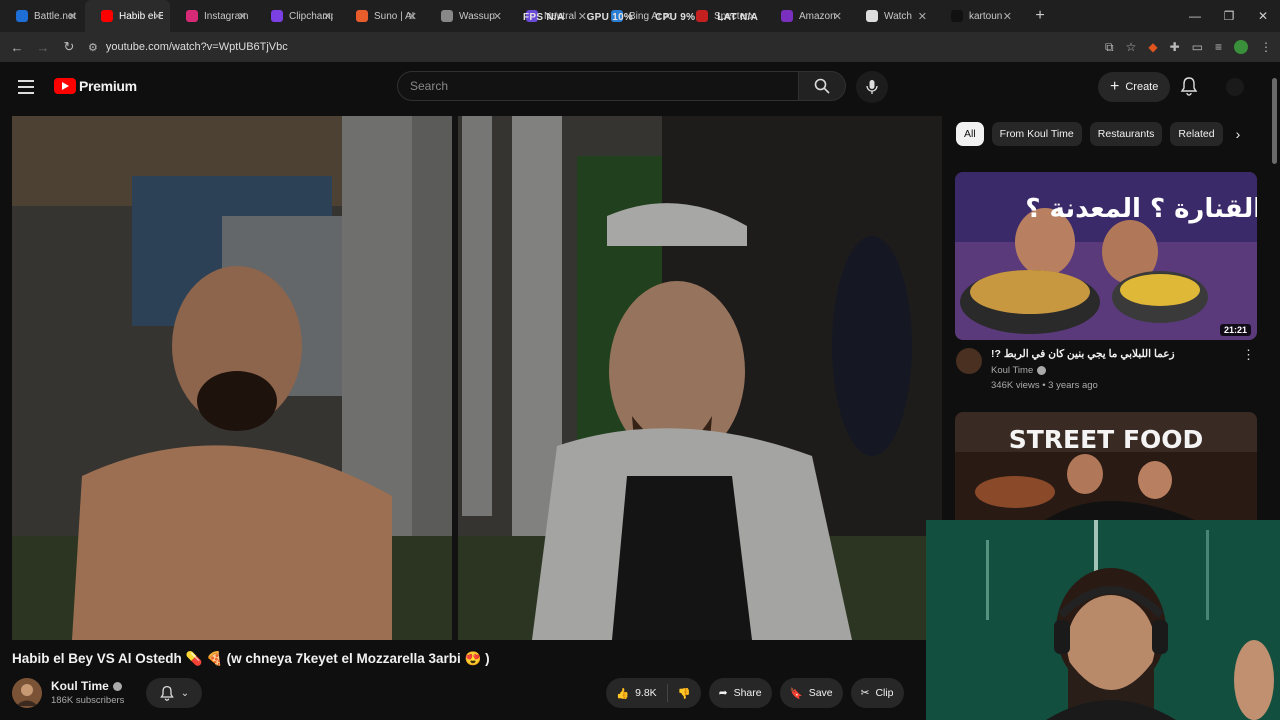 The height and width of the screenshot is (720, 1280). What do you see at coordinates (970, 134) in the screenshot?
I see `chip-all: All` at bounding box center [970, 134].